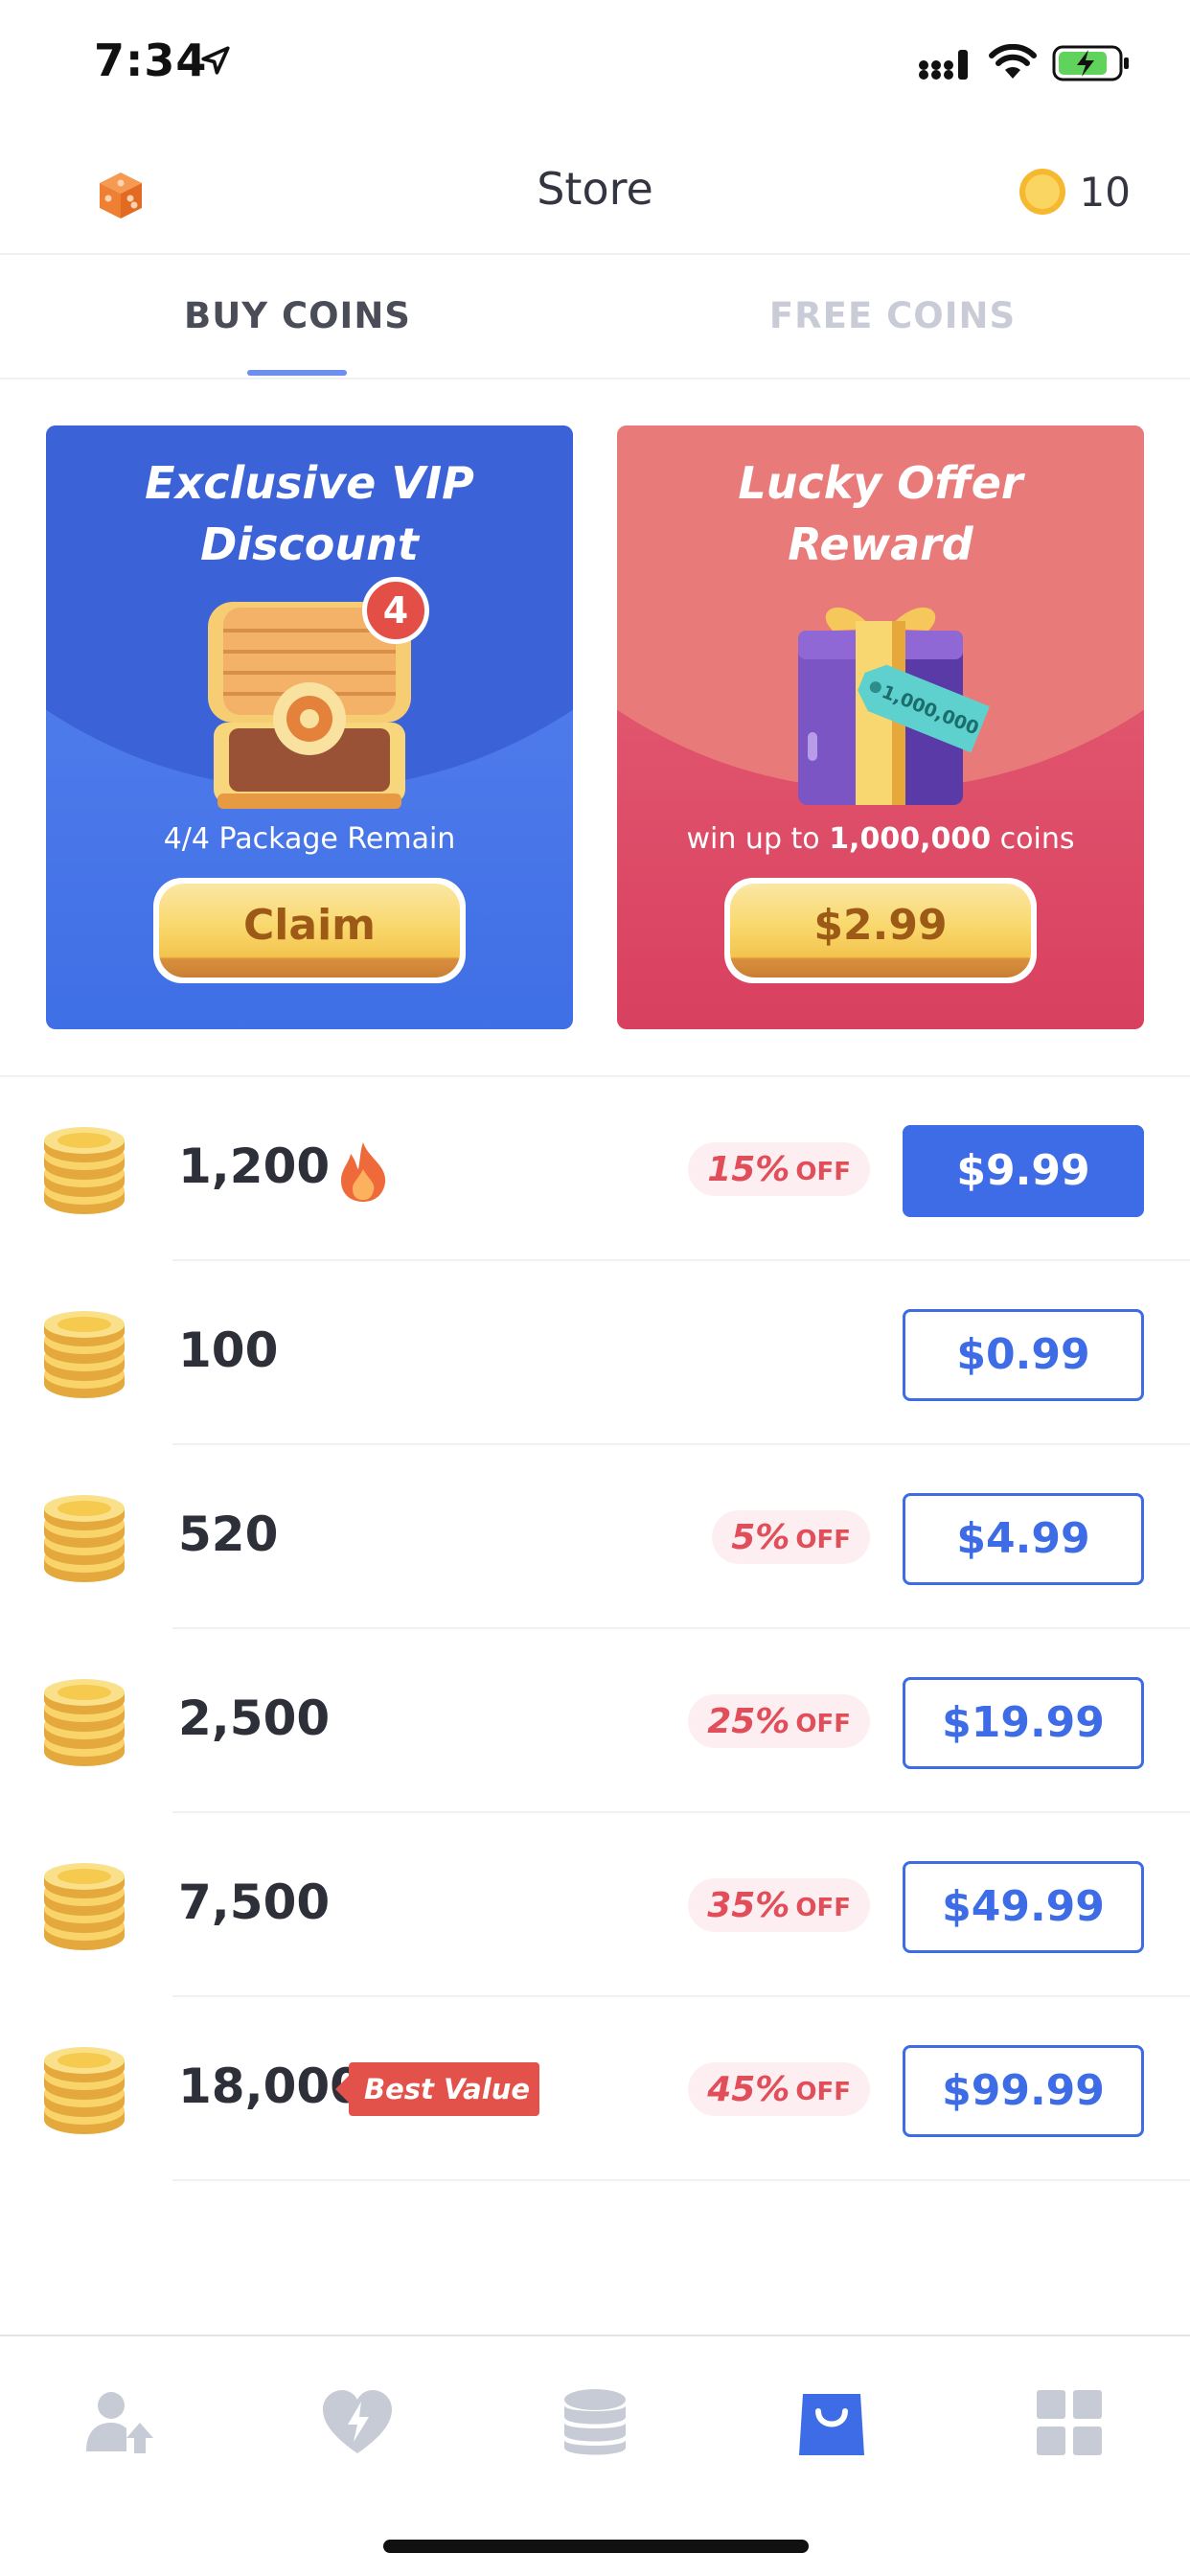 This screenshot has height=2576, width=1190. What do you see at coordinates (748, 1905) in the screenshot?
I see `discount-percent: 35%` at bounding box center [748, 1905].